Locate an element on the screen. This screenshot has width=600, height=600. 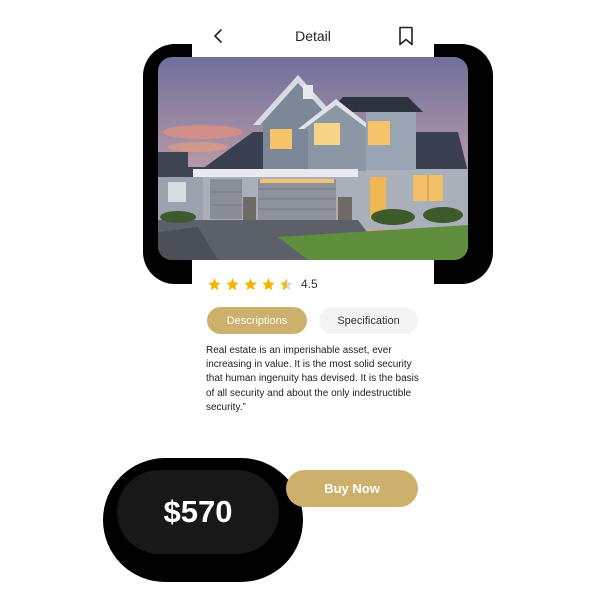
price-tag: $570 is located at coordinates (198, 512).